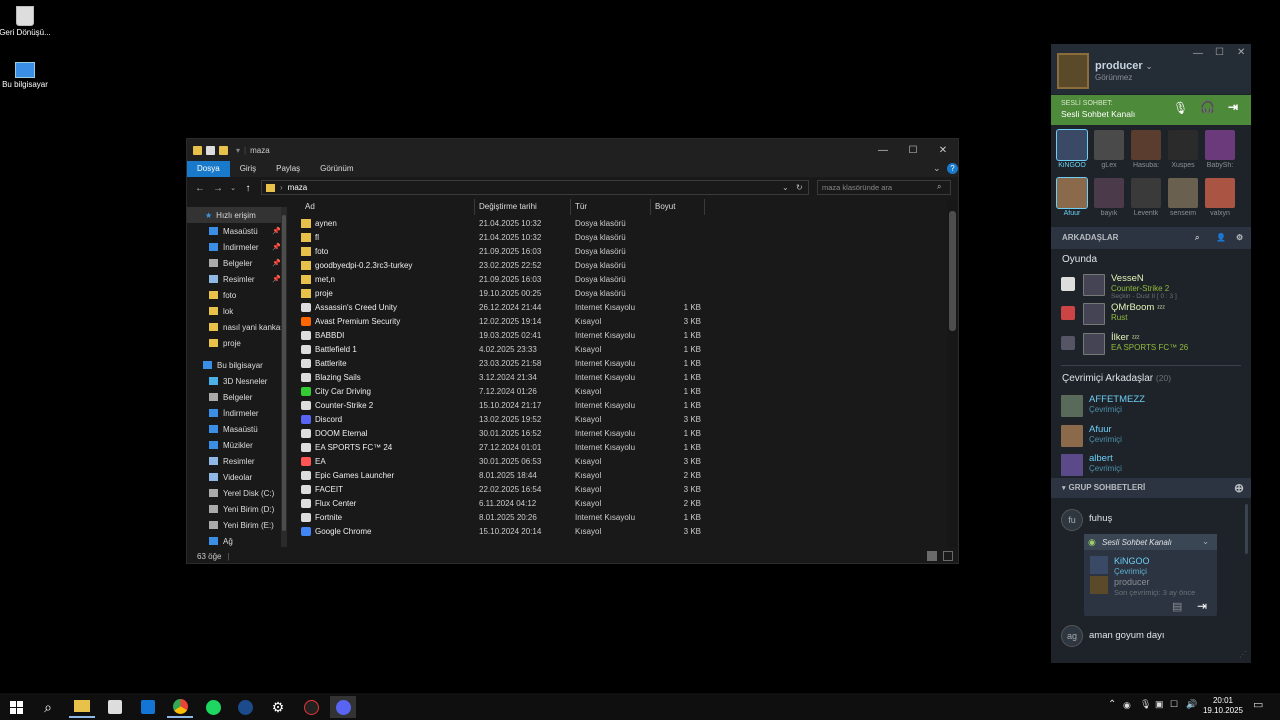 This screenshot has height=720, width=1280. Describe the element at coordinates (1233, 107) in the screenshot. I see `leave-voice-icon: ⇥` at that location.